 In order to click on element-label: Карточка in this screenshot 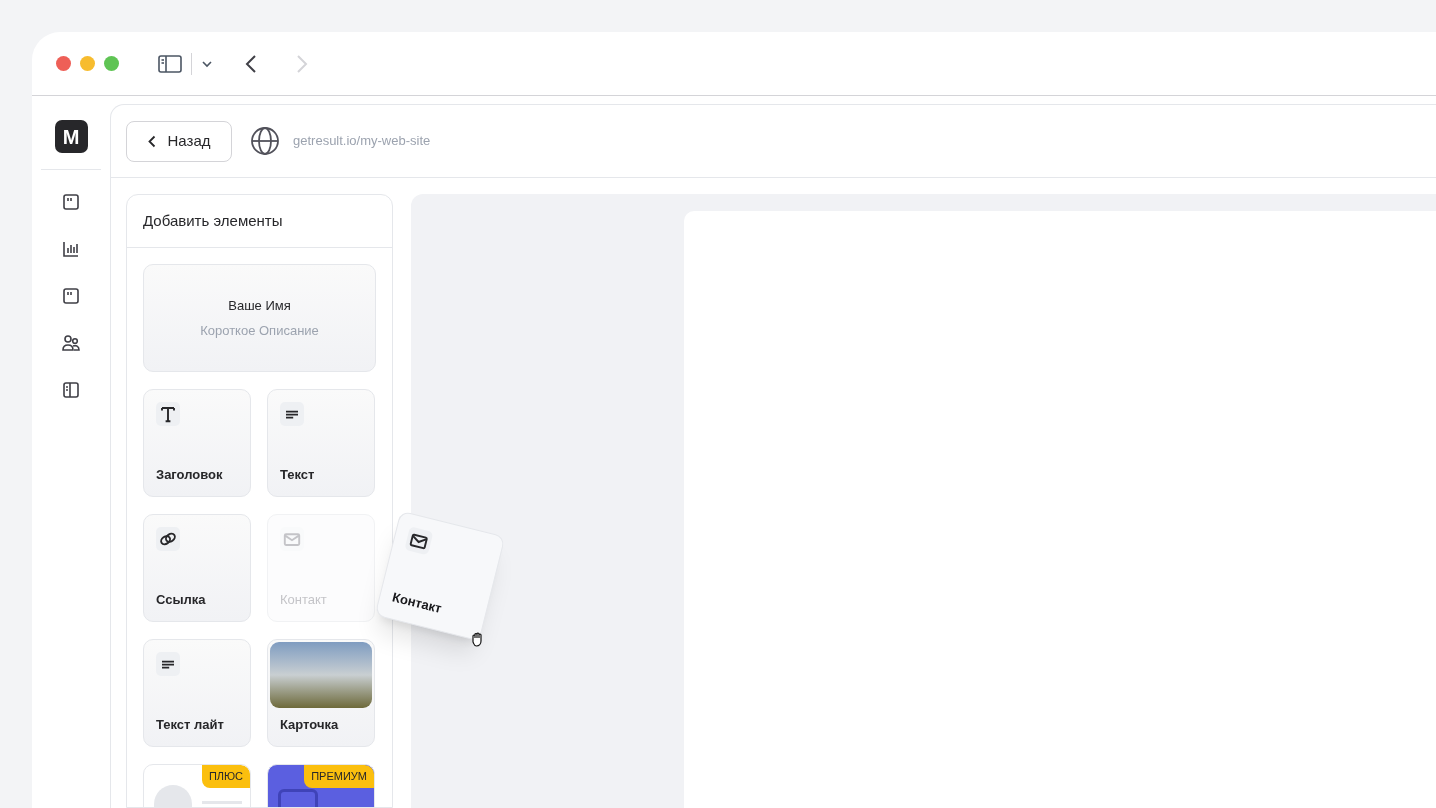, I will do `click(309, 724)`.